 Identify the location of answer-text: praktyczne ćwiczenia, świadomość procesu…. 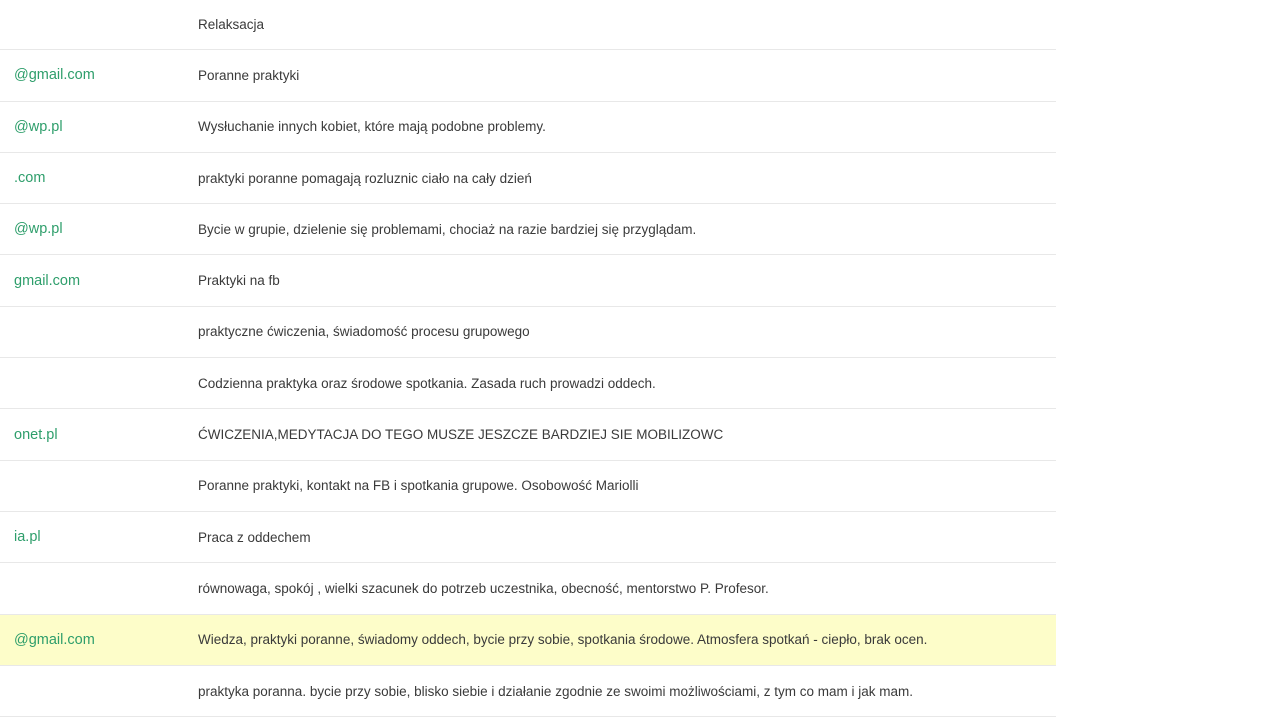
(364, 332).